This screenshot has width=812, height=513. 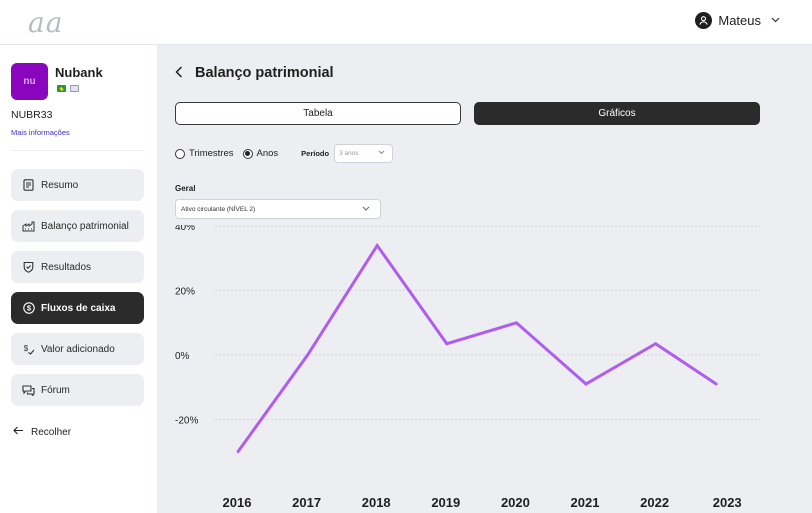 What do you see at coordinates (185, 229) in the screenshot?
I see `y-tick-label: 40%` at bounding box center [185, 229].